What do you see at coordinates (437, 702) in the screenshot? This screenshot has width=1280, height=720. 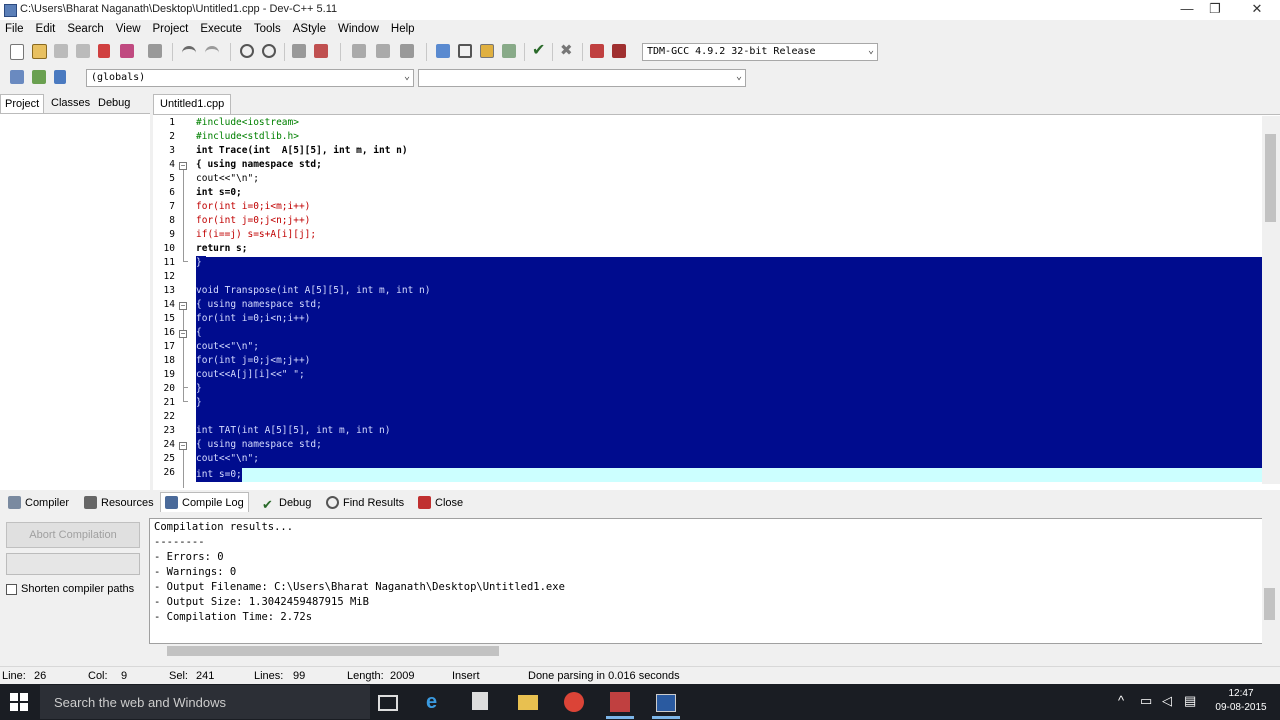 I see `edge-browser-icon: e` at bounding box center [437, 702].